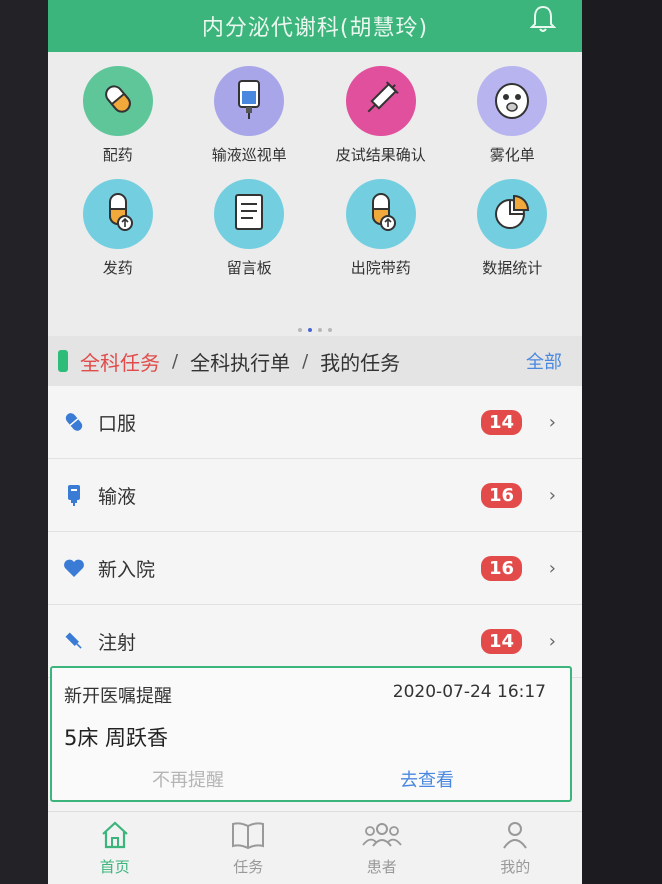 This screenshot has width=662, height=884. Describe the element at coordinates (74, 641) in the screenshot. I see `injection-icon` at that location.